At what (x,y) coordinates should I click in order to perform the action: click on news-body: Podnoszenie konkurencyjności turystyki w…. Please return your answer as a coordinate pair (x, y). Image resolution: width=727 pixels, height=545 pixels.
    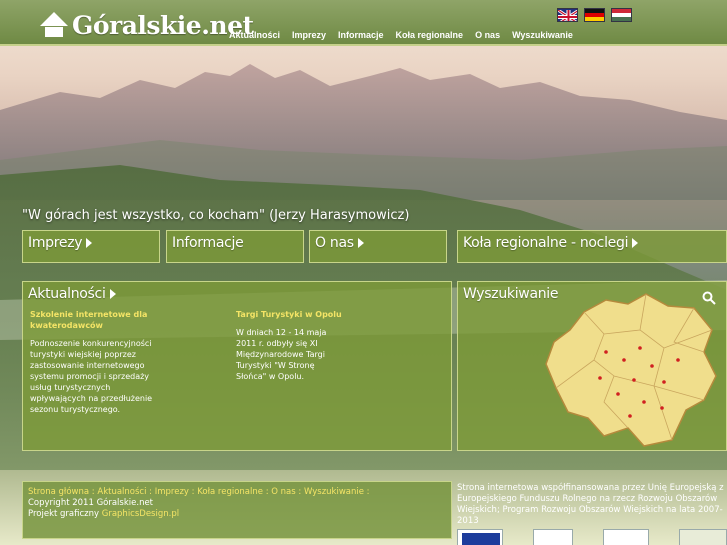
    Looking at the image, I should click on (91, 376).